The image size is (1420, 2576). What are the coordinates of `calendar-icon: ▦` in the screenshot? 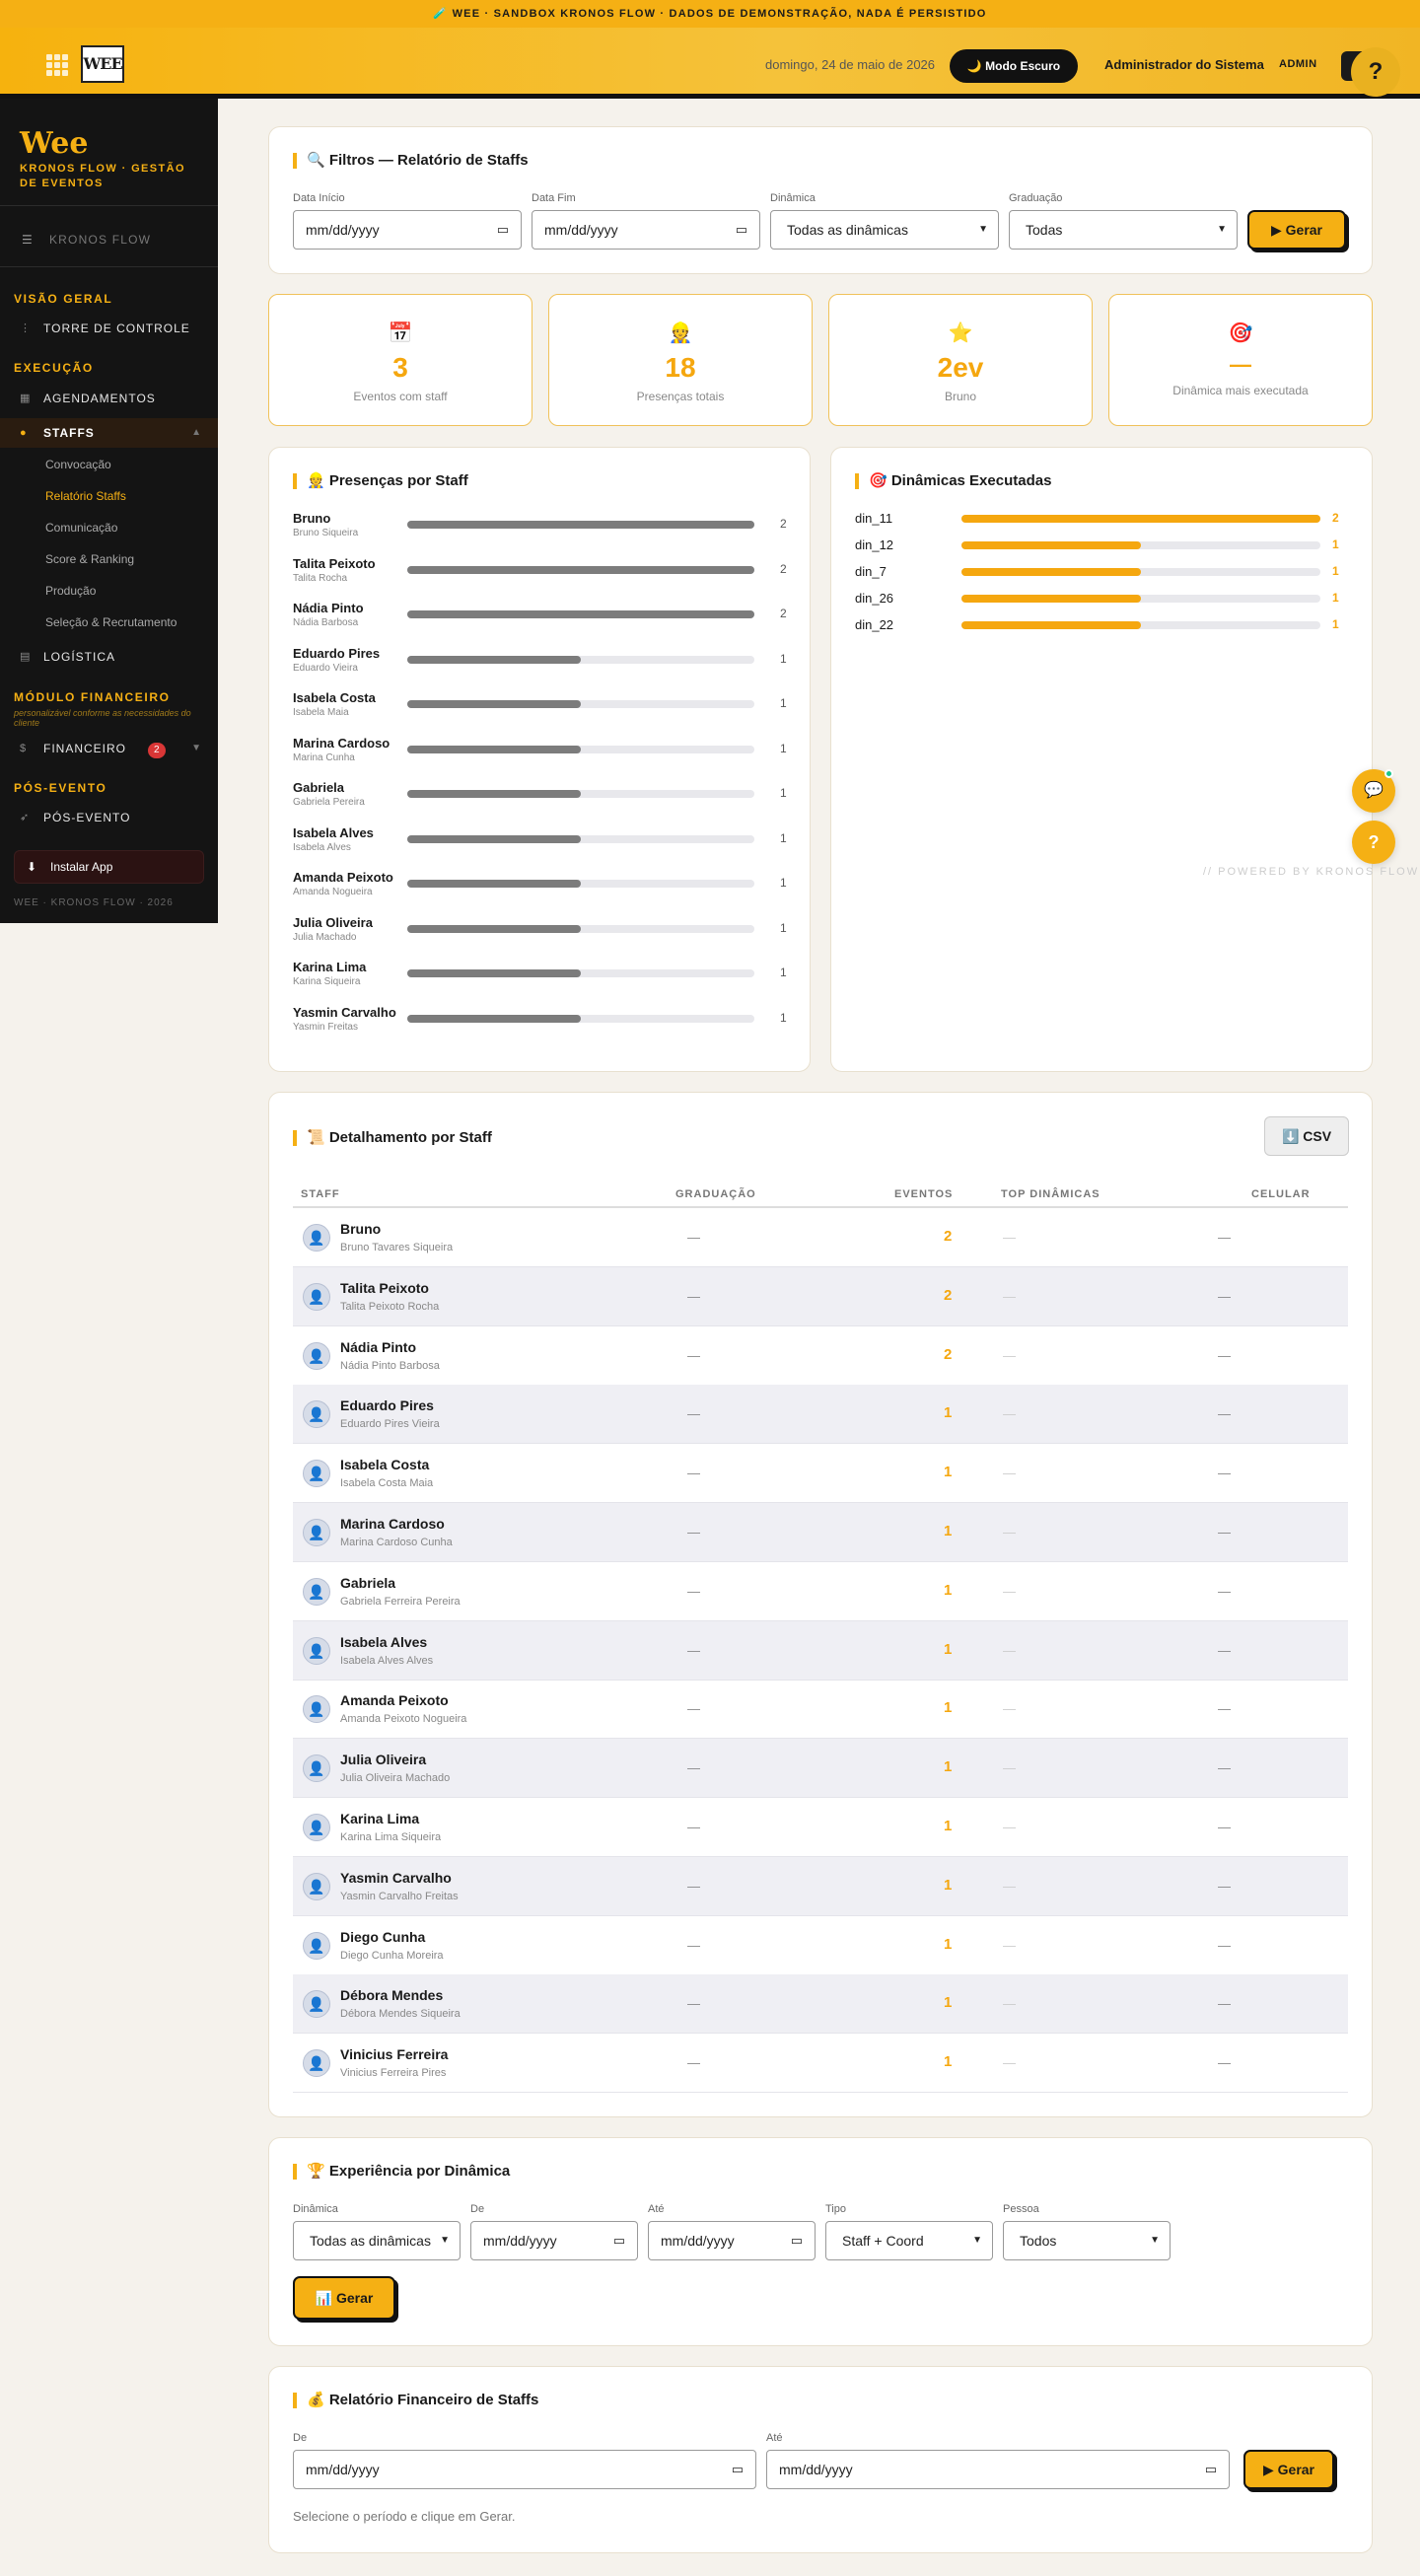 It's located at (26, 399).